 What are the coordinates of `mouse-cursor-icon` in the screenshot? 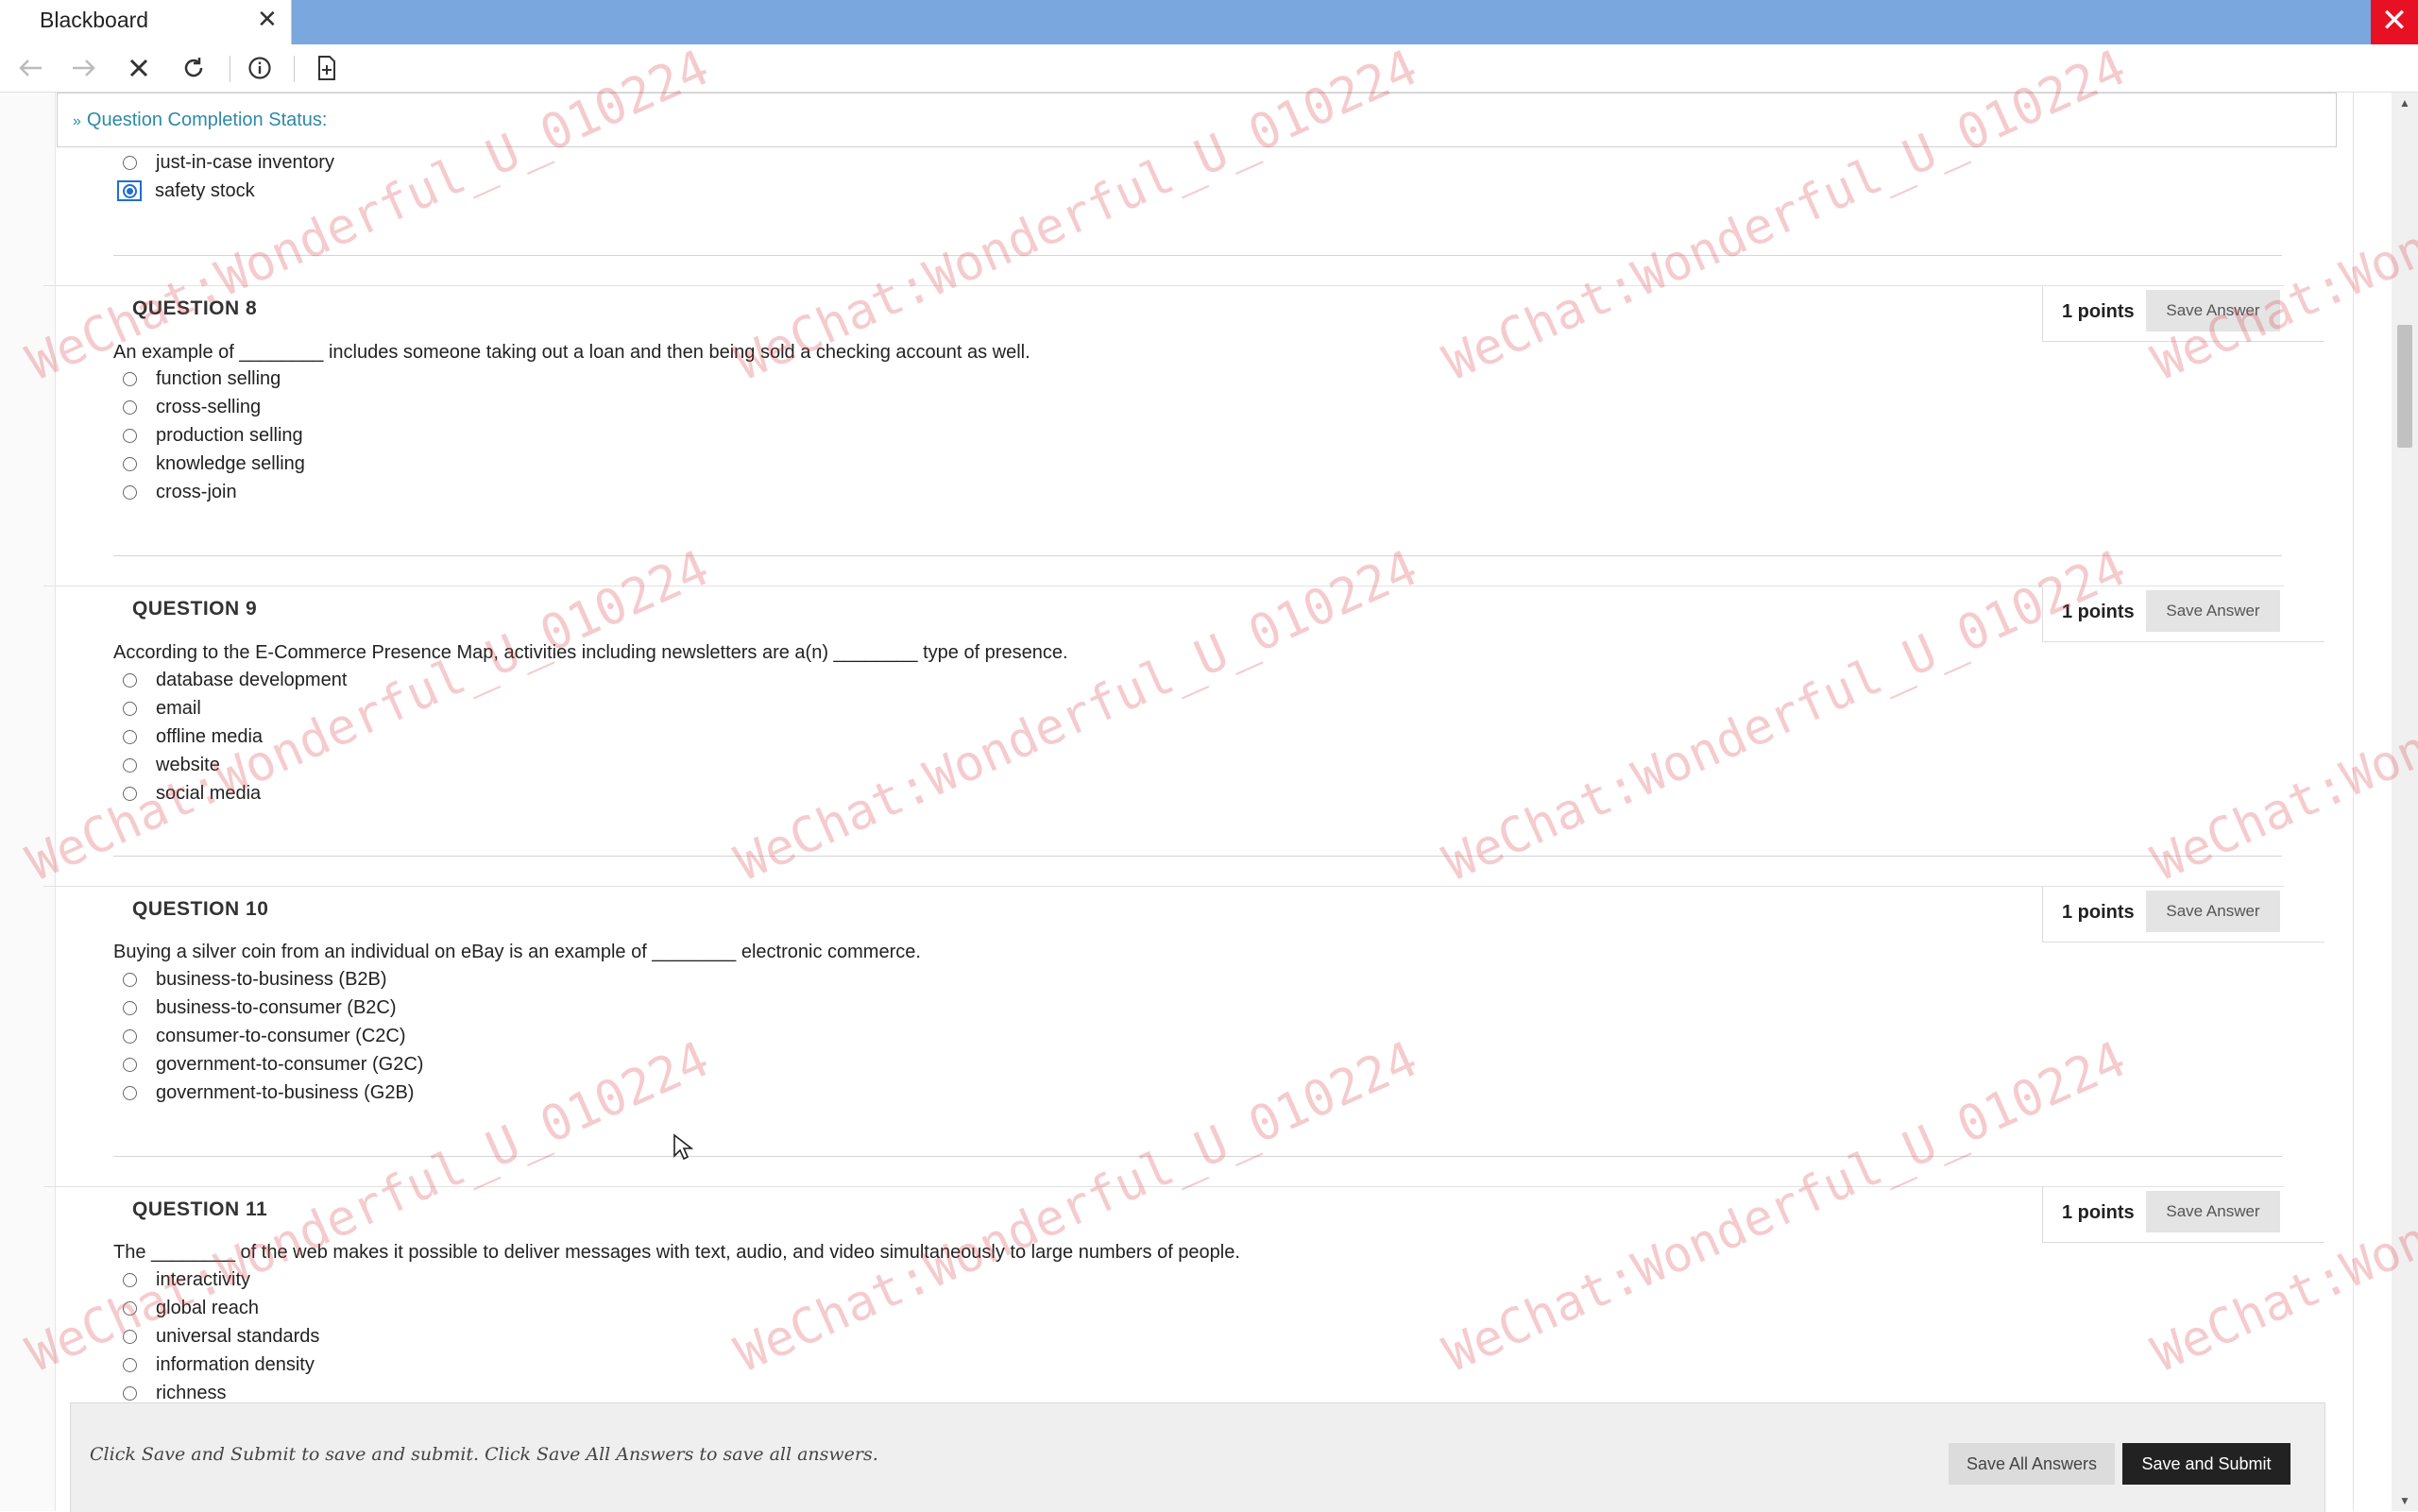 It's located at (683, 1147).